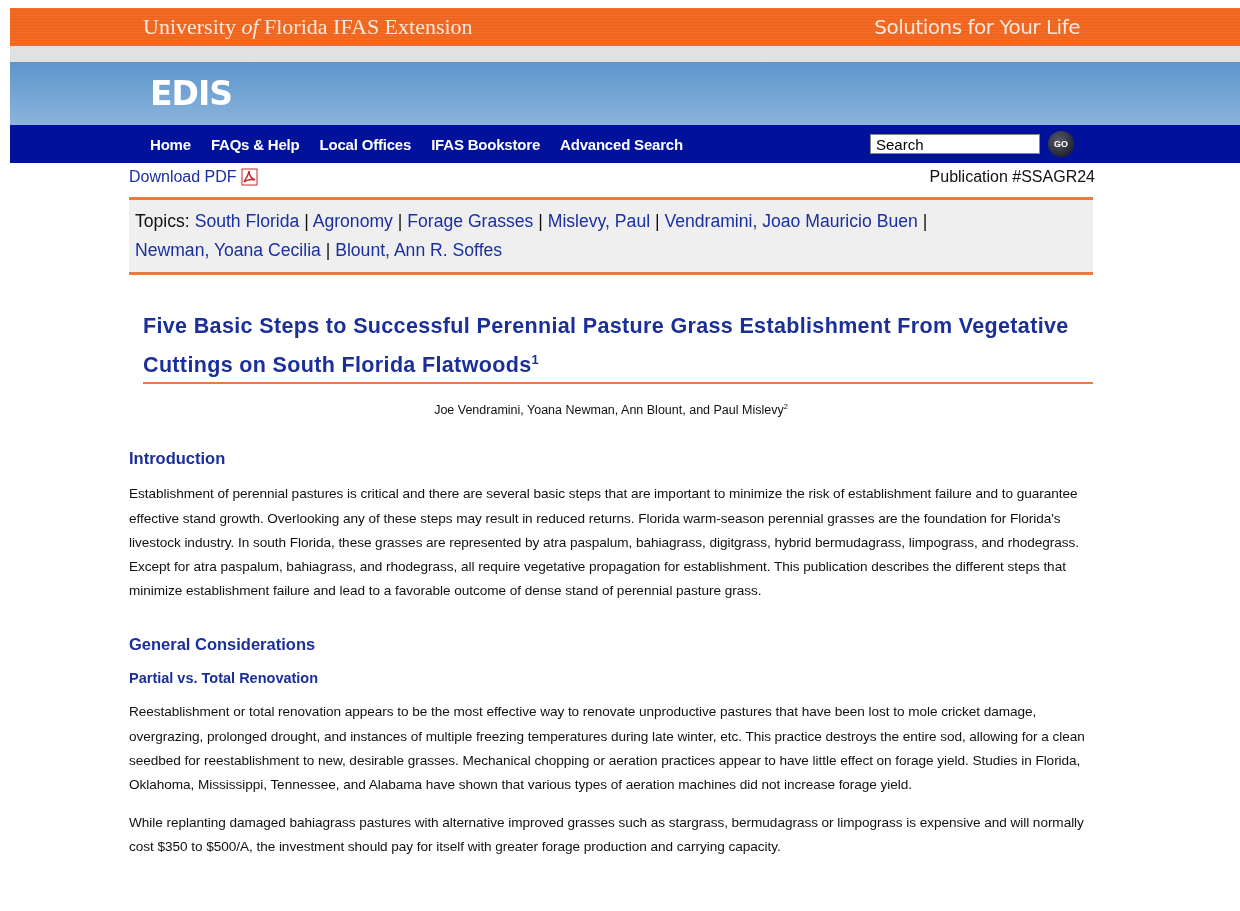  What do you see at coordinates (224, 678) in the screenshot?
I see `subsection-heading: Partial vs. Total Renovation` at bounding box center [224, 678].